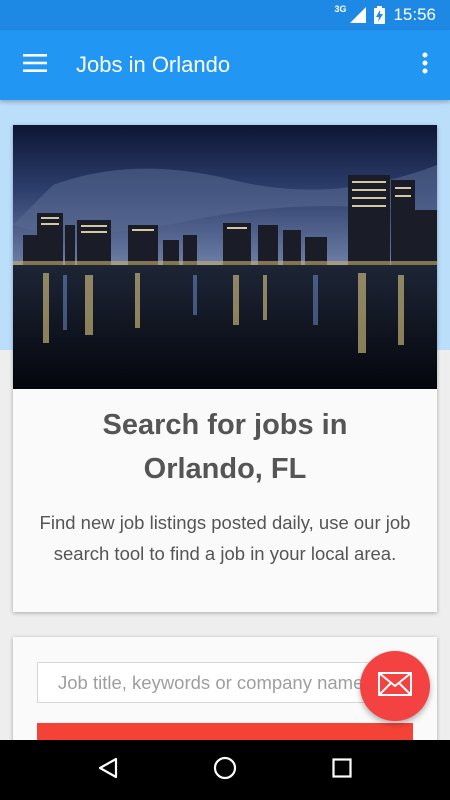  I want to click on app-bar: Jobs in Orlando, so click(225, 65).